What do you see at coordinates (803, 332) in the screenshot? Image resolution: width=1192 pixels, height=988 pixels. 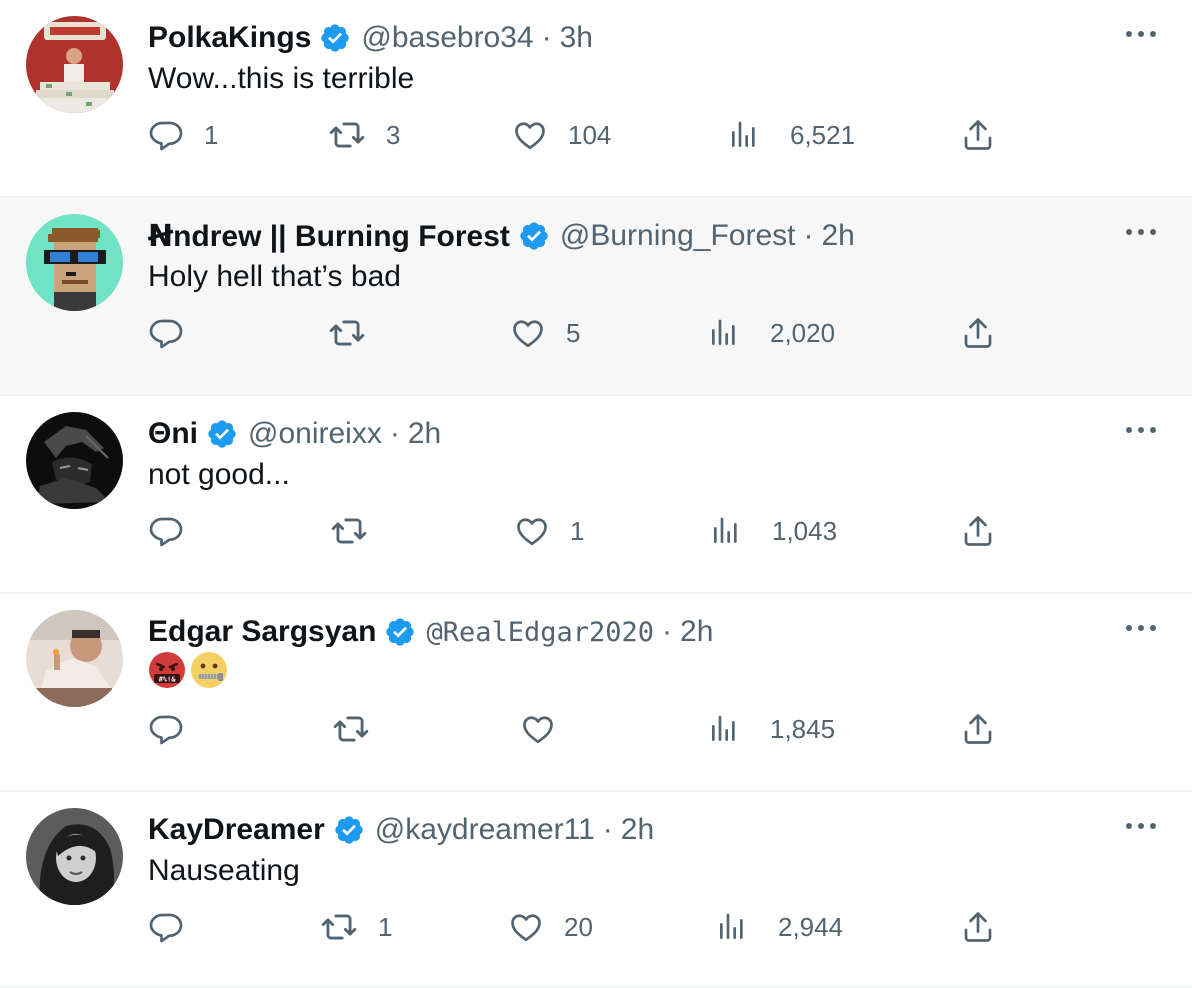 I see `view-count: 2,020` at bounding box center [803, 332].